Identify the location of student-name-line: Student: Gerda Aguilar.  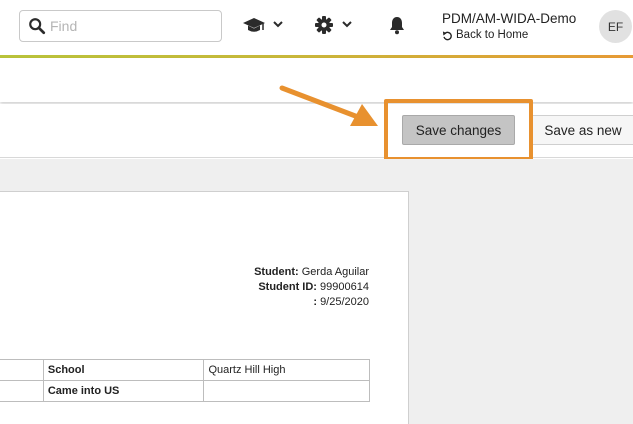
(311, 272).